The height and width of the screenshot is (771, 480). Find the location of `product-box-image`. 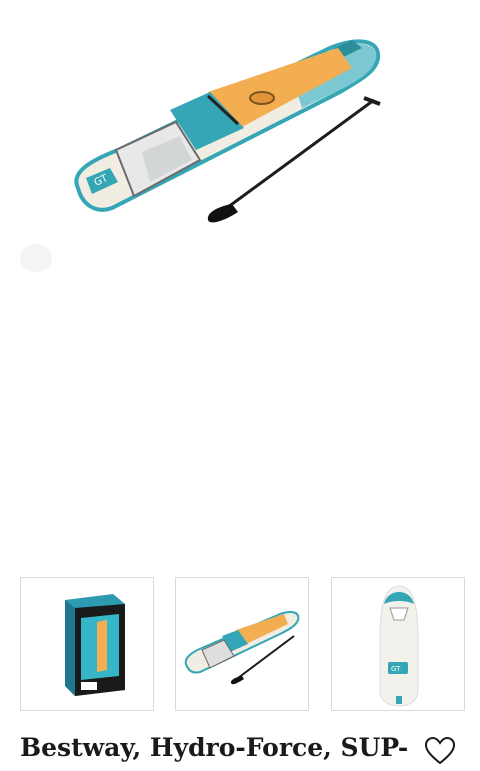

product-box-image is located at coordinates (95, 645).